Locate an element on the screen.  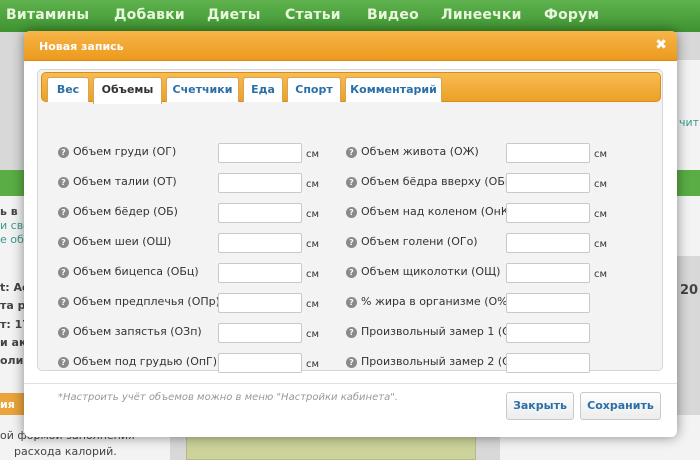
bg-text: е об is located at coordinates (12, 239).